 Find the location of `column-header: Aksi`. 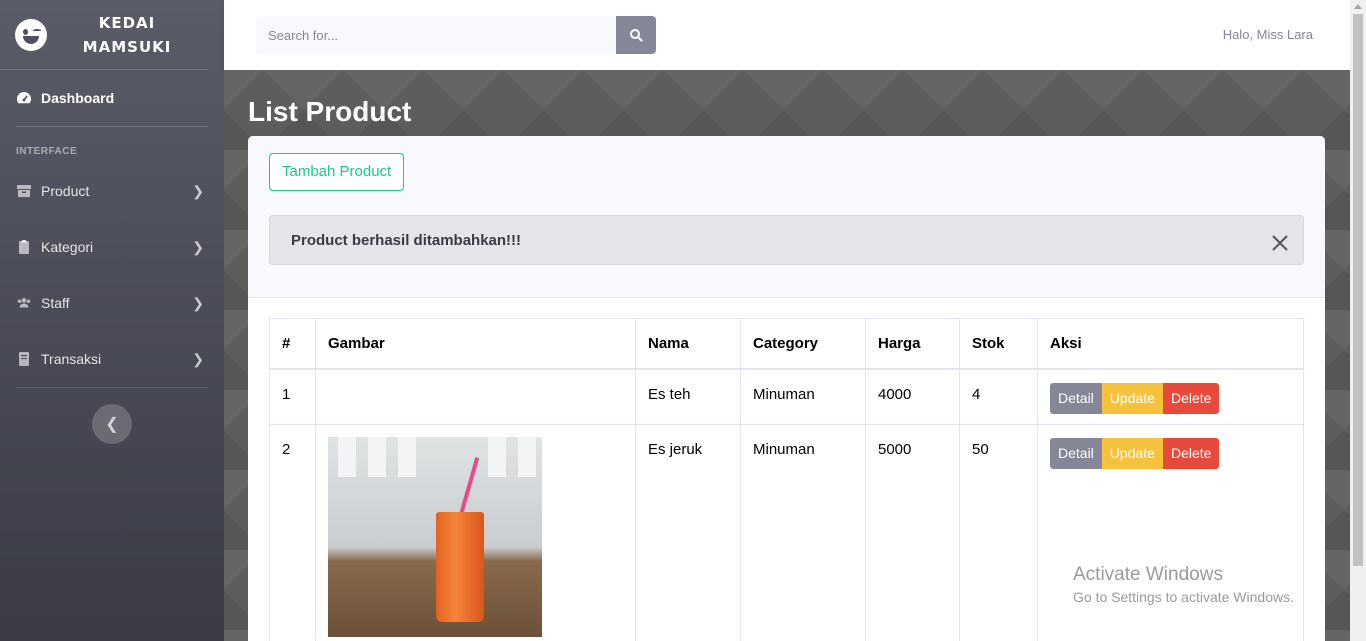

column-header: Aksi is located at coordinates (1170, 344).